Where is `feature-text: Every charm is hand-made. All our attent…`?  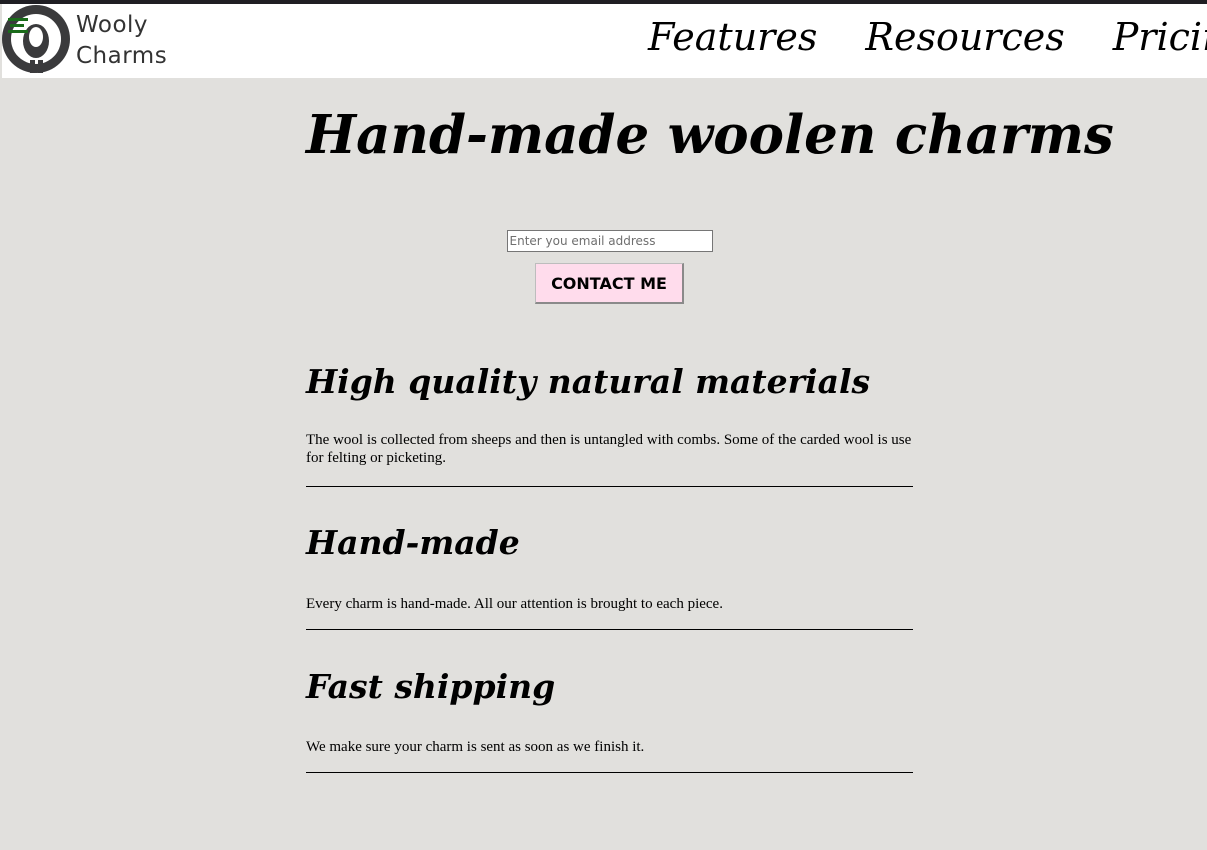 feature-text: Every charm is hand-made. All our attent… is located at coordinates (514, 604).